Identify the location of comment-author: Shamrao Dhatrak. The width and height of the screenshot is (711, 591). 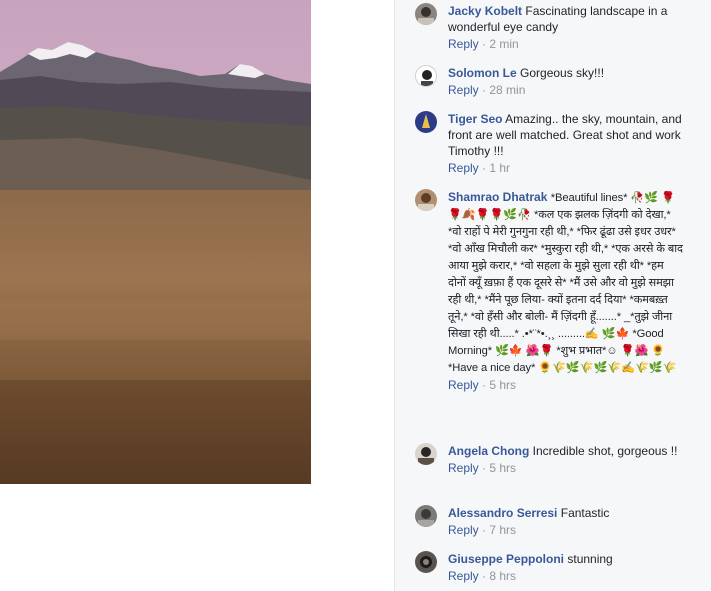
(497, 197).